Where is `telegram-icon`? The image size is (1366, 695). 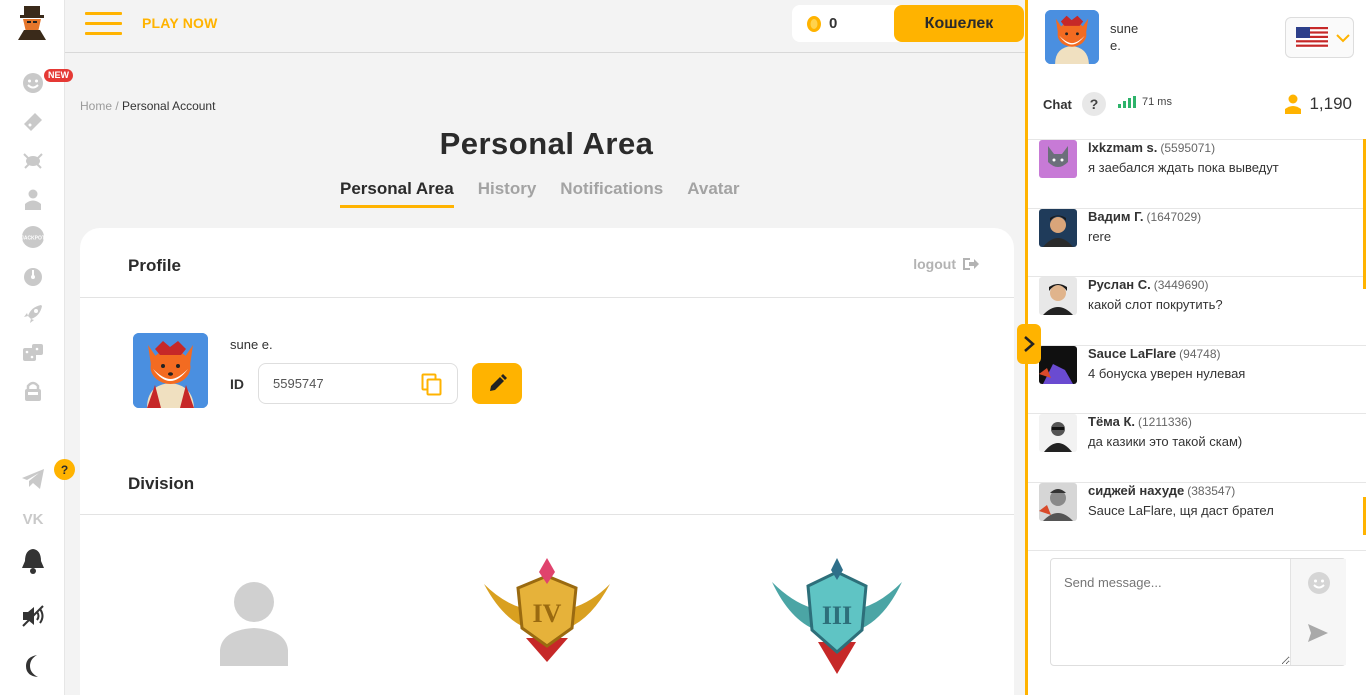
telegram-icon is located at coordinates (33, 479).